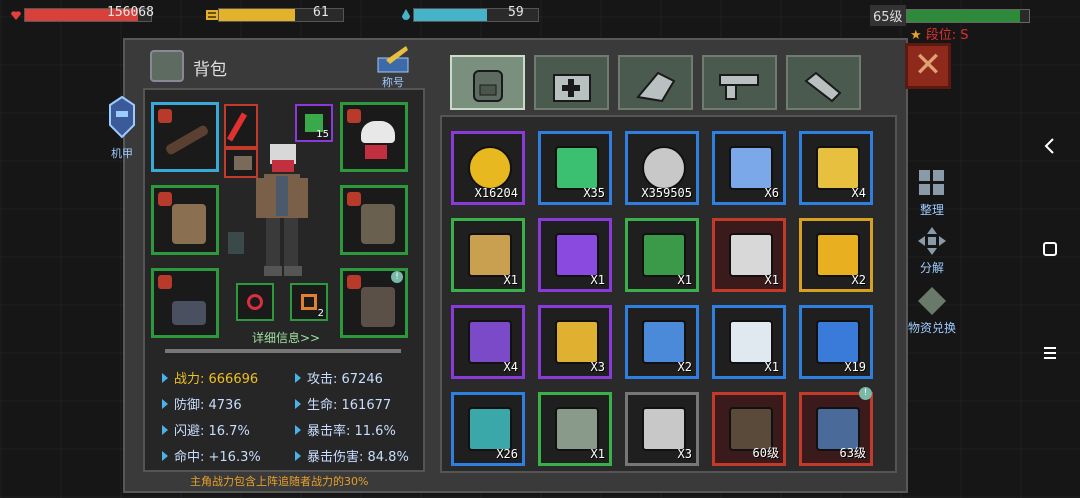  I want to click on stat-crit-rate-label: 暴击率: 11.6%, so click(351, 431).